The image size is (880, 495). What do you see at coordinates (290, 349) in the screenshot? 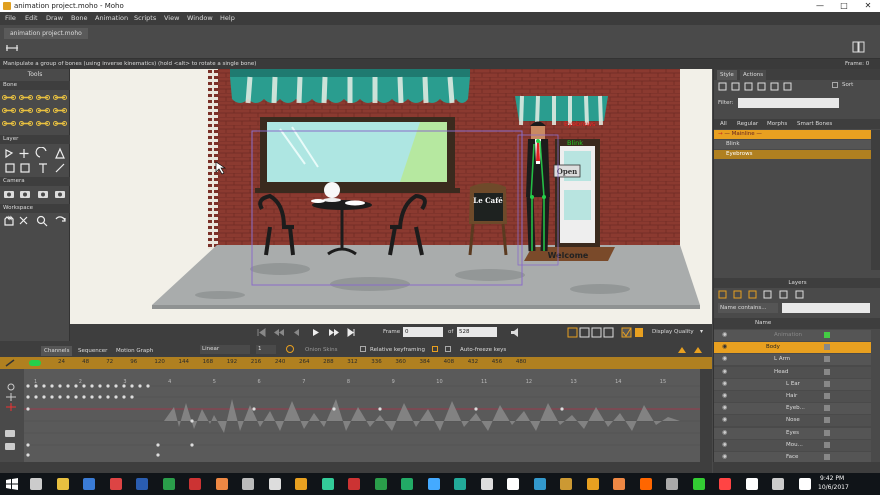
I see `onion-skin-icon` at bounding box center [290, 349].